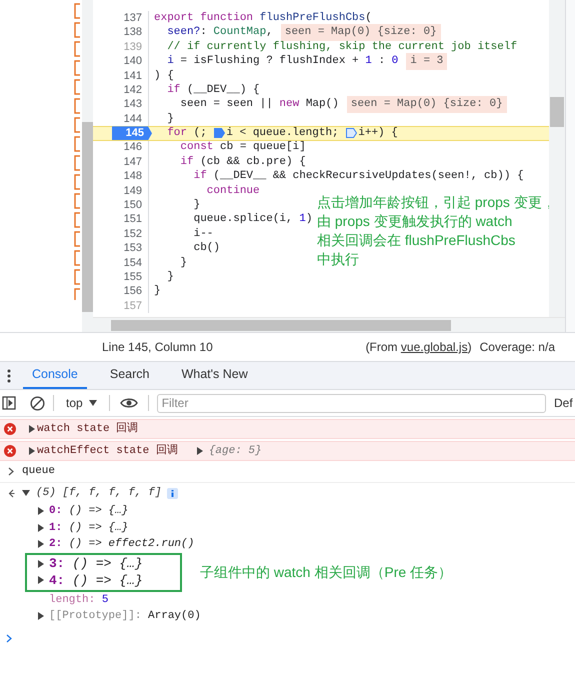  What do you see at coordinates (351, 403) in the screenshot?
I see `filter-field: Filter` at bounding box center [351, 403].